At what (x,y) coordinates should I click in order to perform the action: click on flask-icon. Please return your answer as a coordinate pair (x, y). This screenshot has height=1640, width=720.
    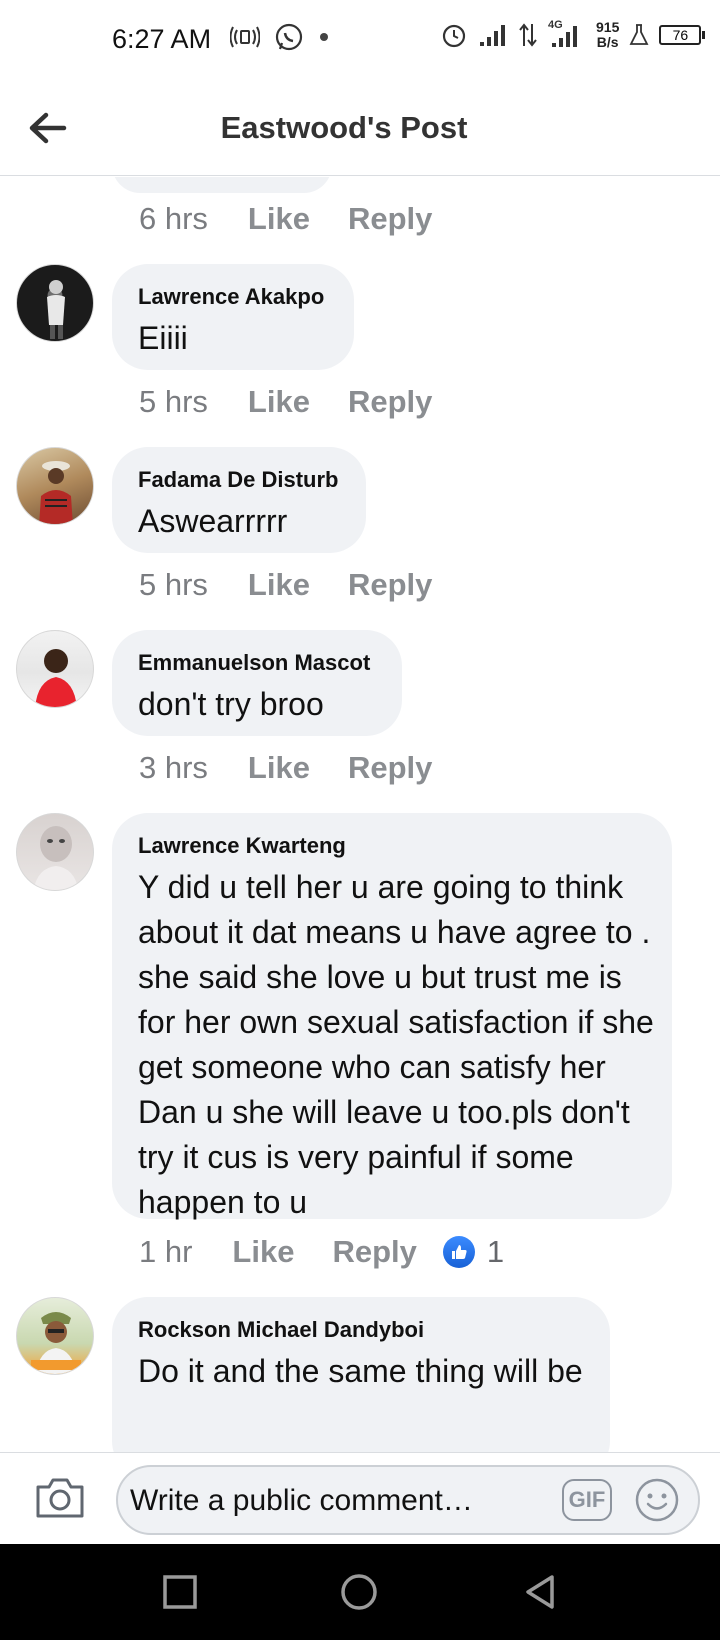
    Looking at the image, I should click on (639, 34).